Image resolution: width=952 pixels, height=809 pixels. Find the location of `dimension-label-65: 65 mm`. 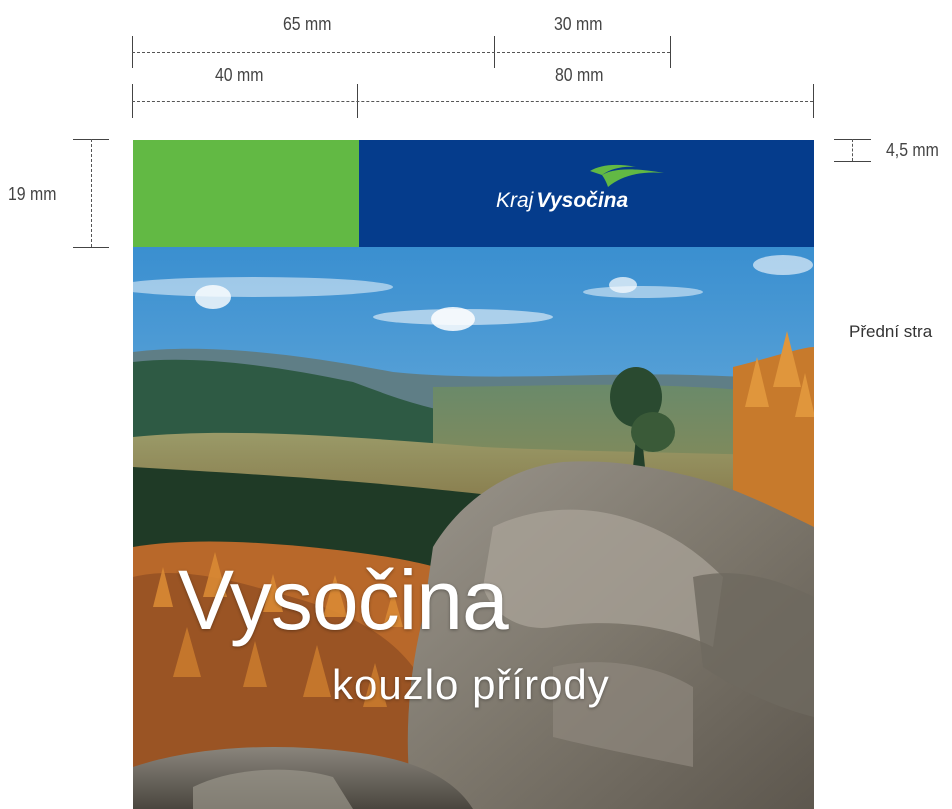

dimension-label-65: 65 mm is located at coordinates (307, 24).